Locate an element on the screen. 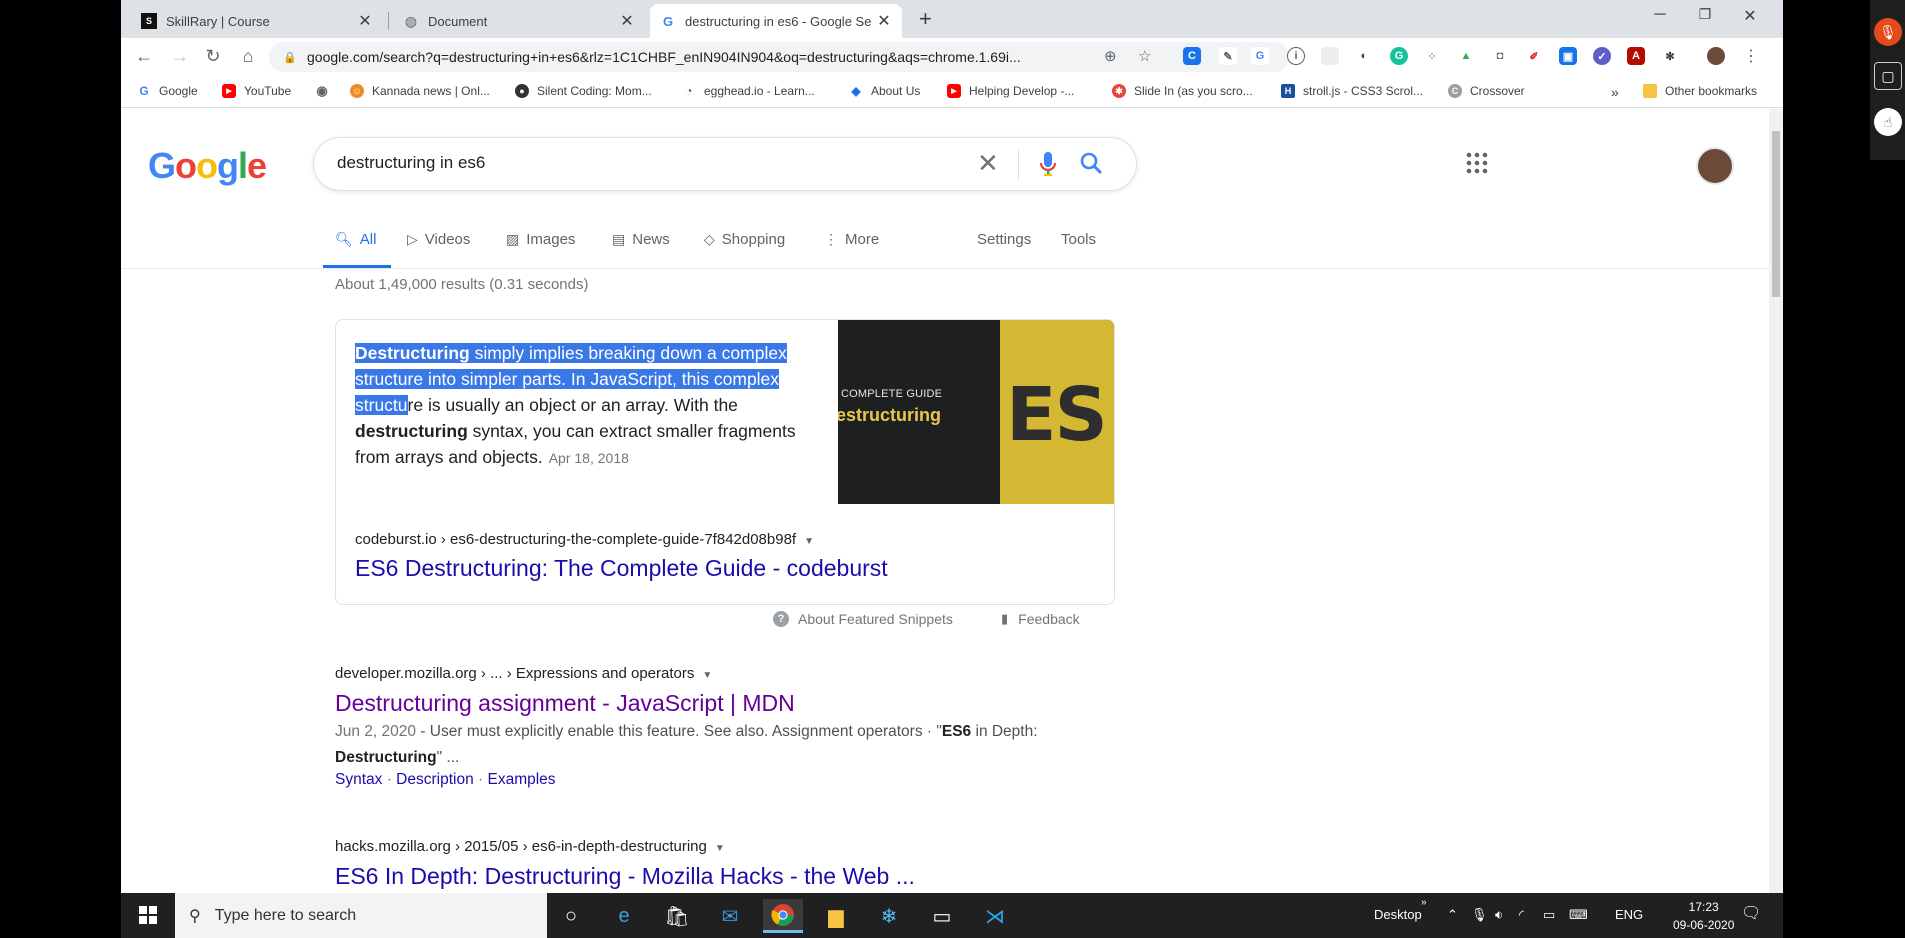  tab-document: ◍ Document ✕ is located at coordinates (519, 21).